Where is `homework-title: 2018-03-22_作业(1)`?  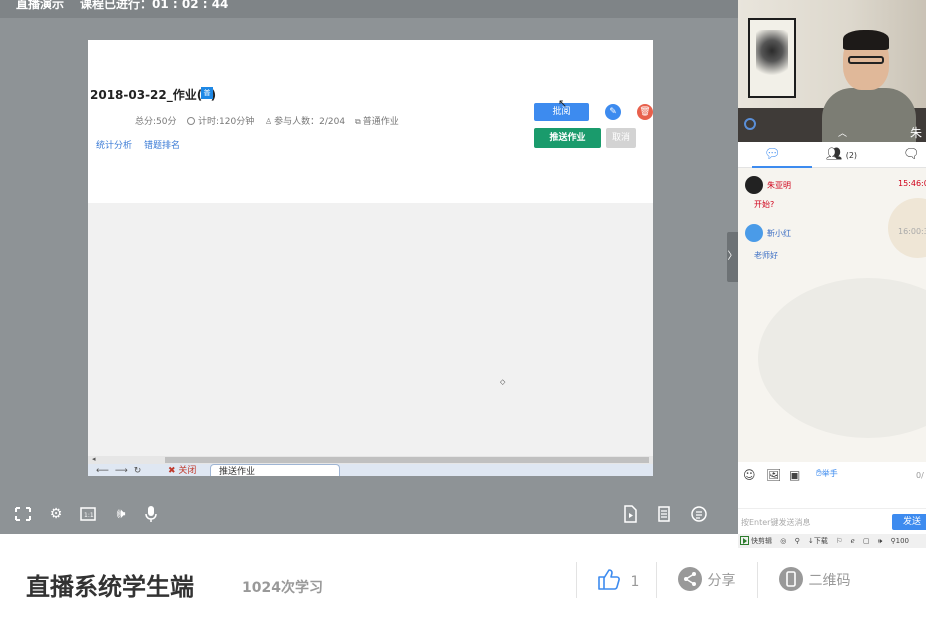 homework-title: 2018-03-22_作业(1) is located at coordinates (153, 95).